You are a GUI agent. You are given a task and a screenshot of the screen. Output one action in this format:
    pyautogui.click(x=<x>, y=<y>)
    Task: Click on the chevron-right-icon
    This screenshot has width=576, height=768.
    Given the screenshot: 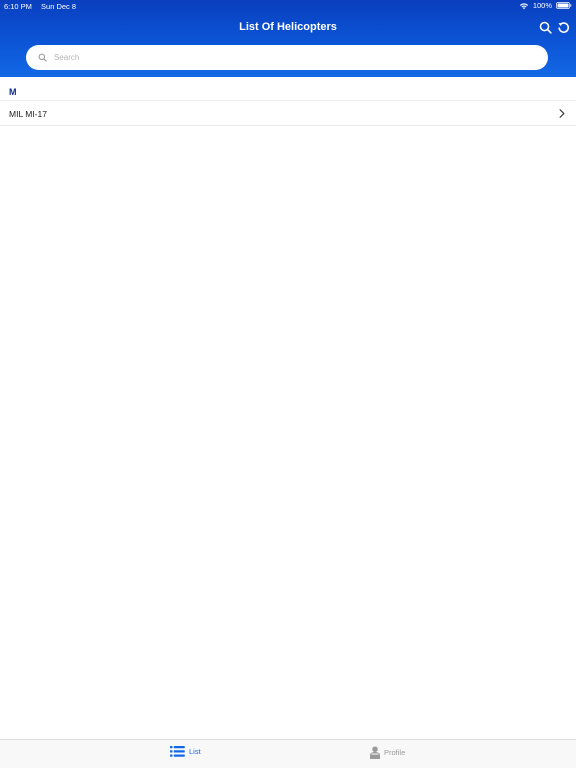 What is the action you would take?
    pyautogui.click(x=562, y=113)
    